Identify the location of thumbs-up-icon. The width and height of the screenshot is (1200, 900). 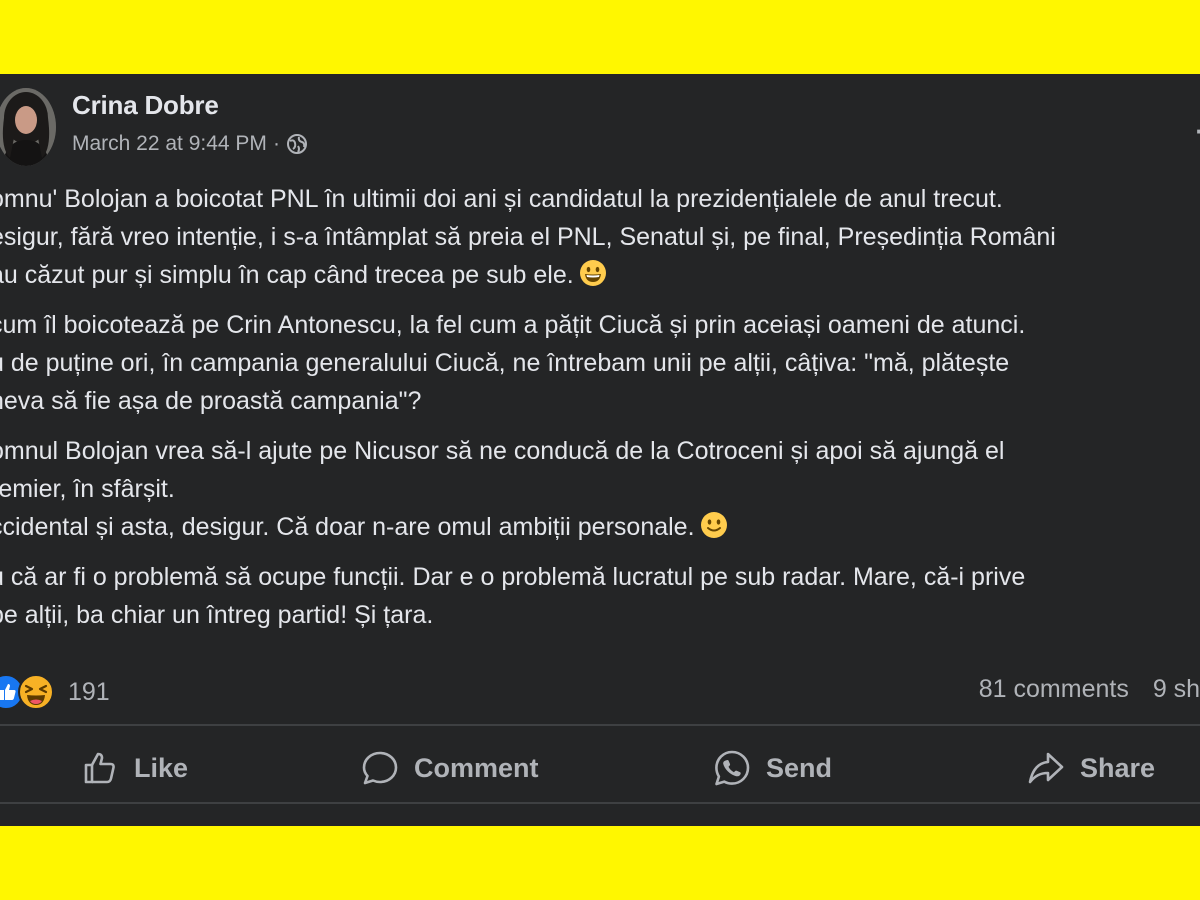
(100, 768).